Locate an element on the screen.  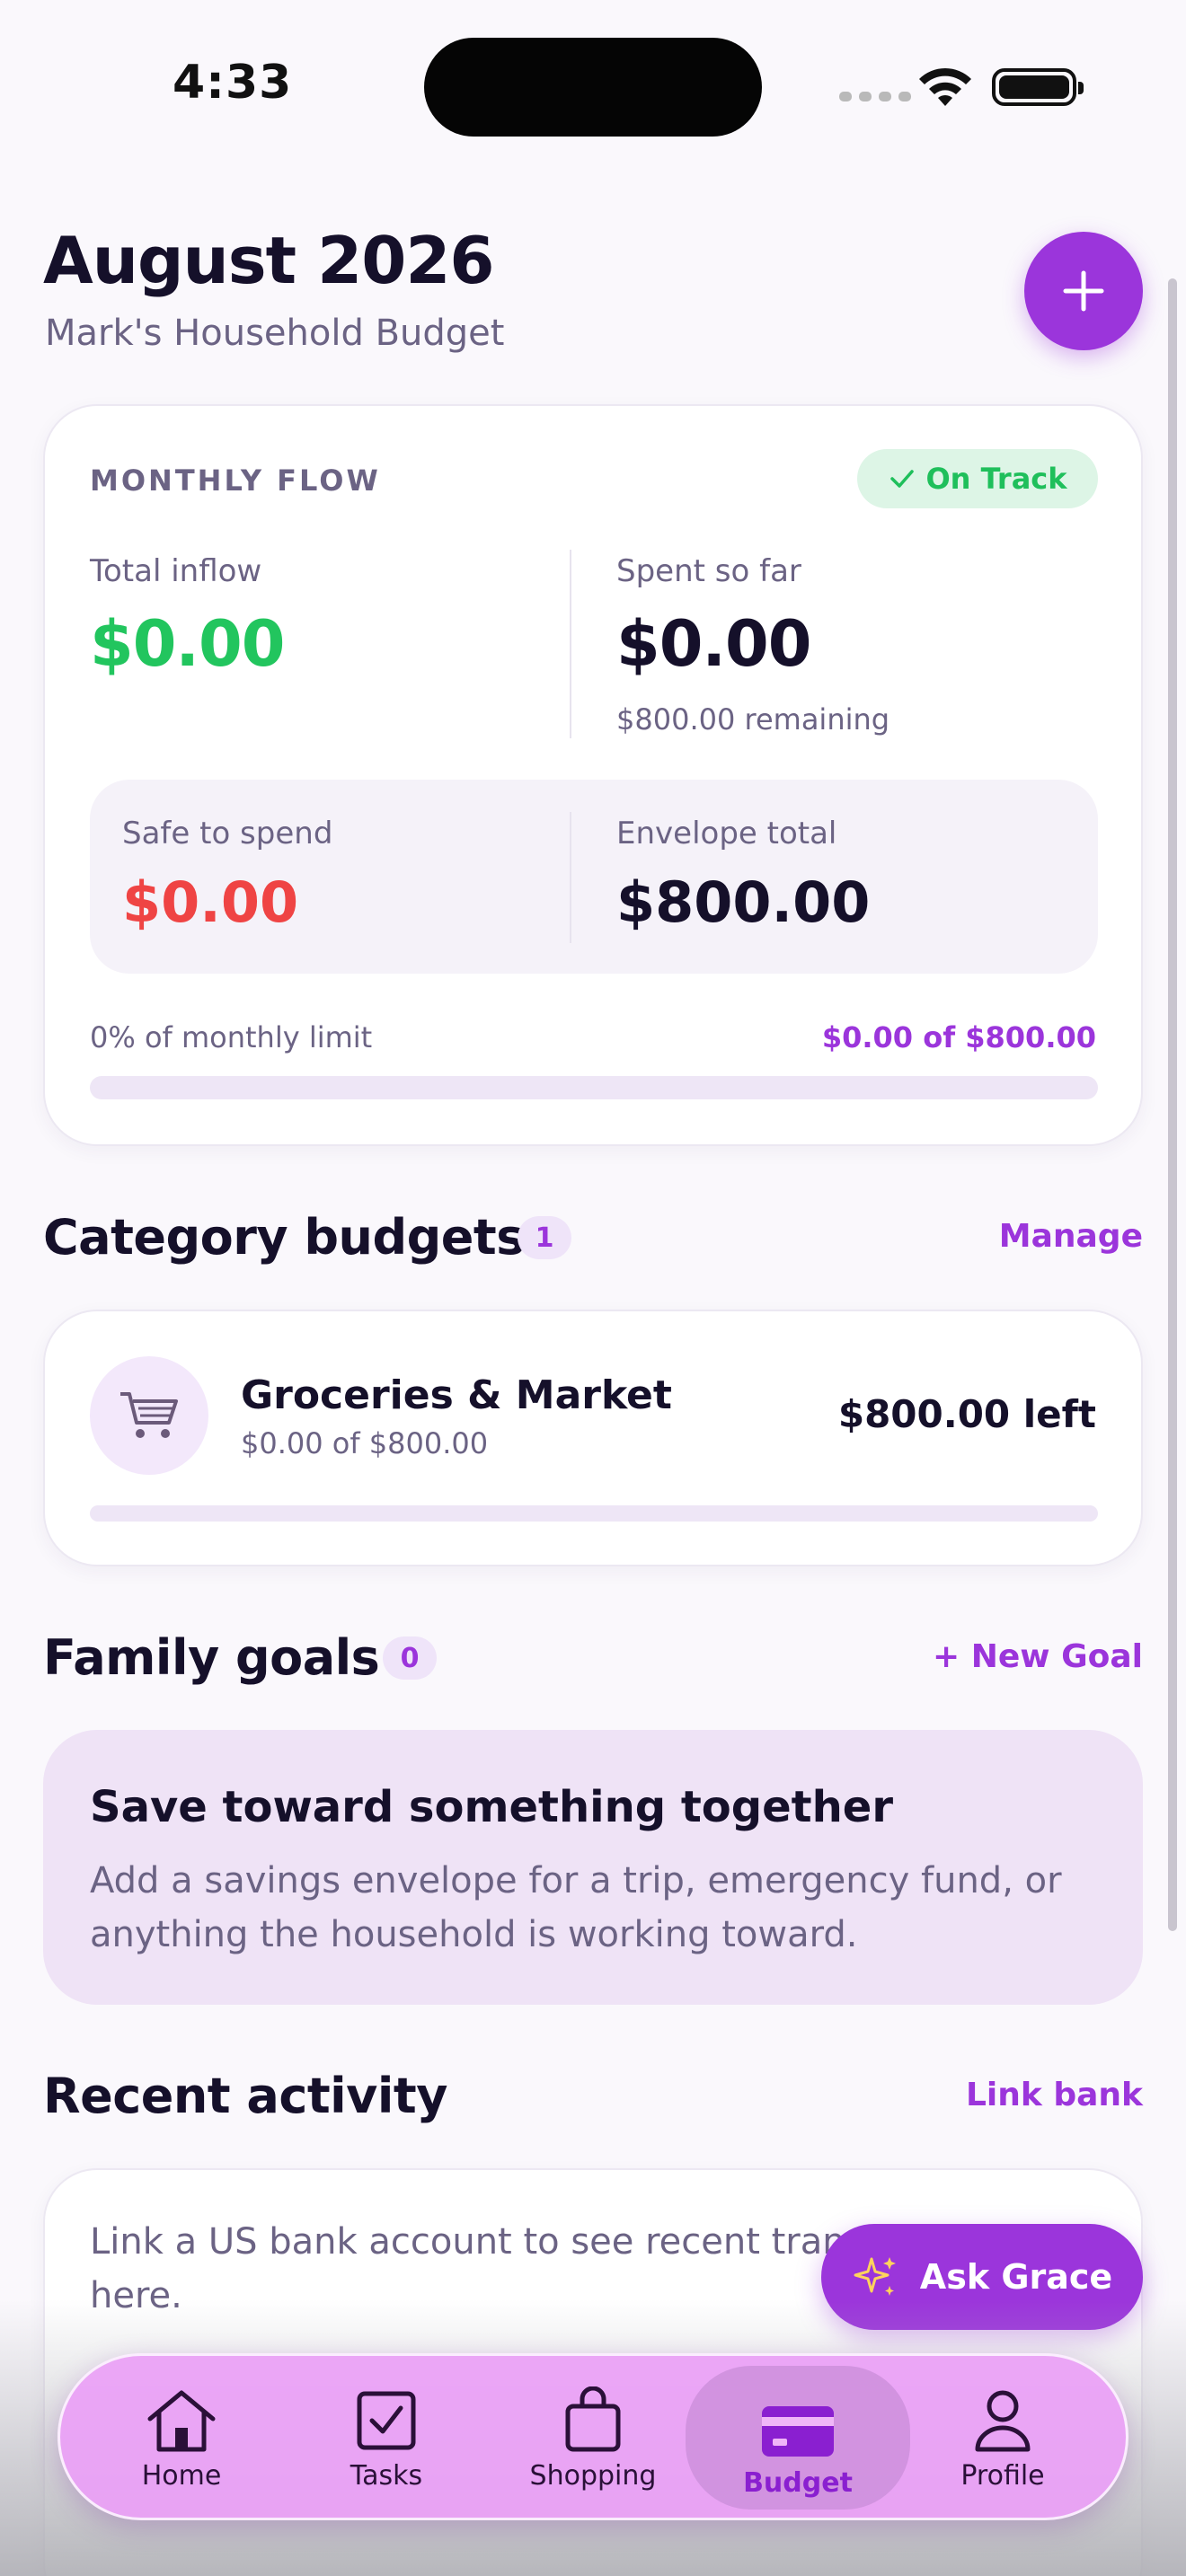
home-icon is located at coordinates (181, 2421).